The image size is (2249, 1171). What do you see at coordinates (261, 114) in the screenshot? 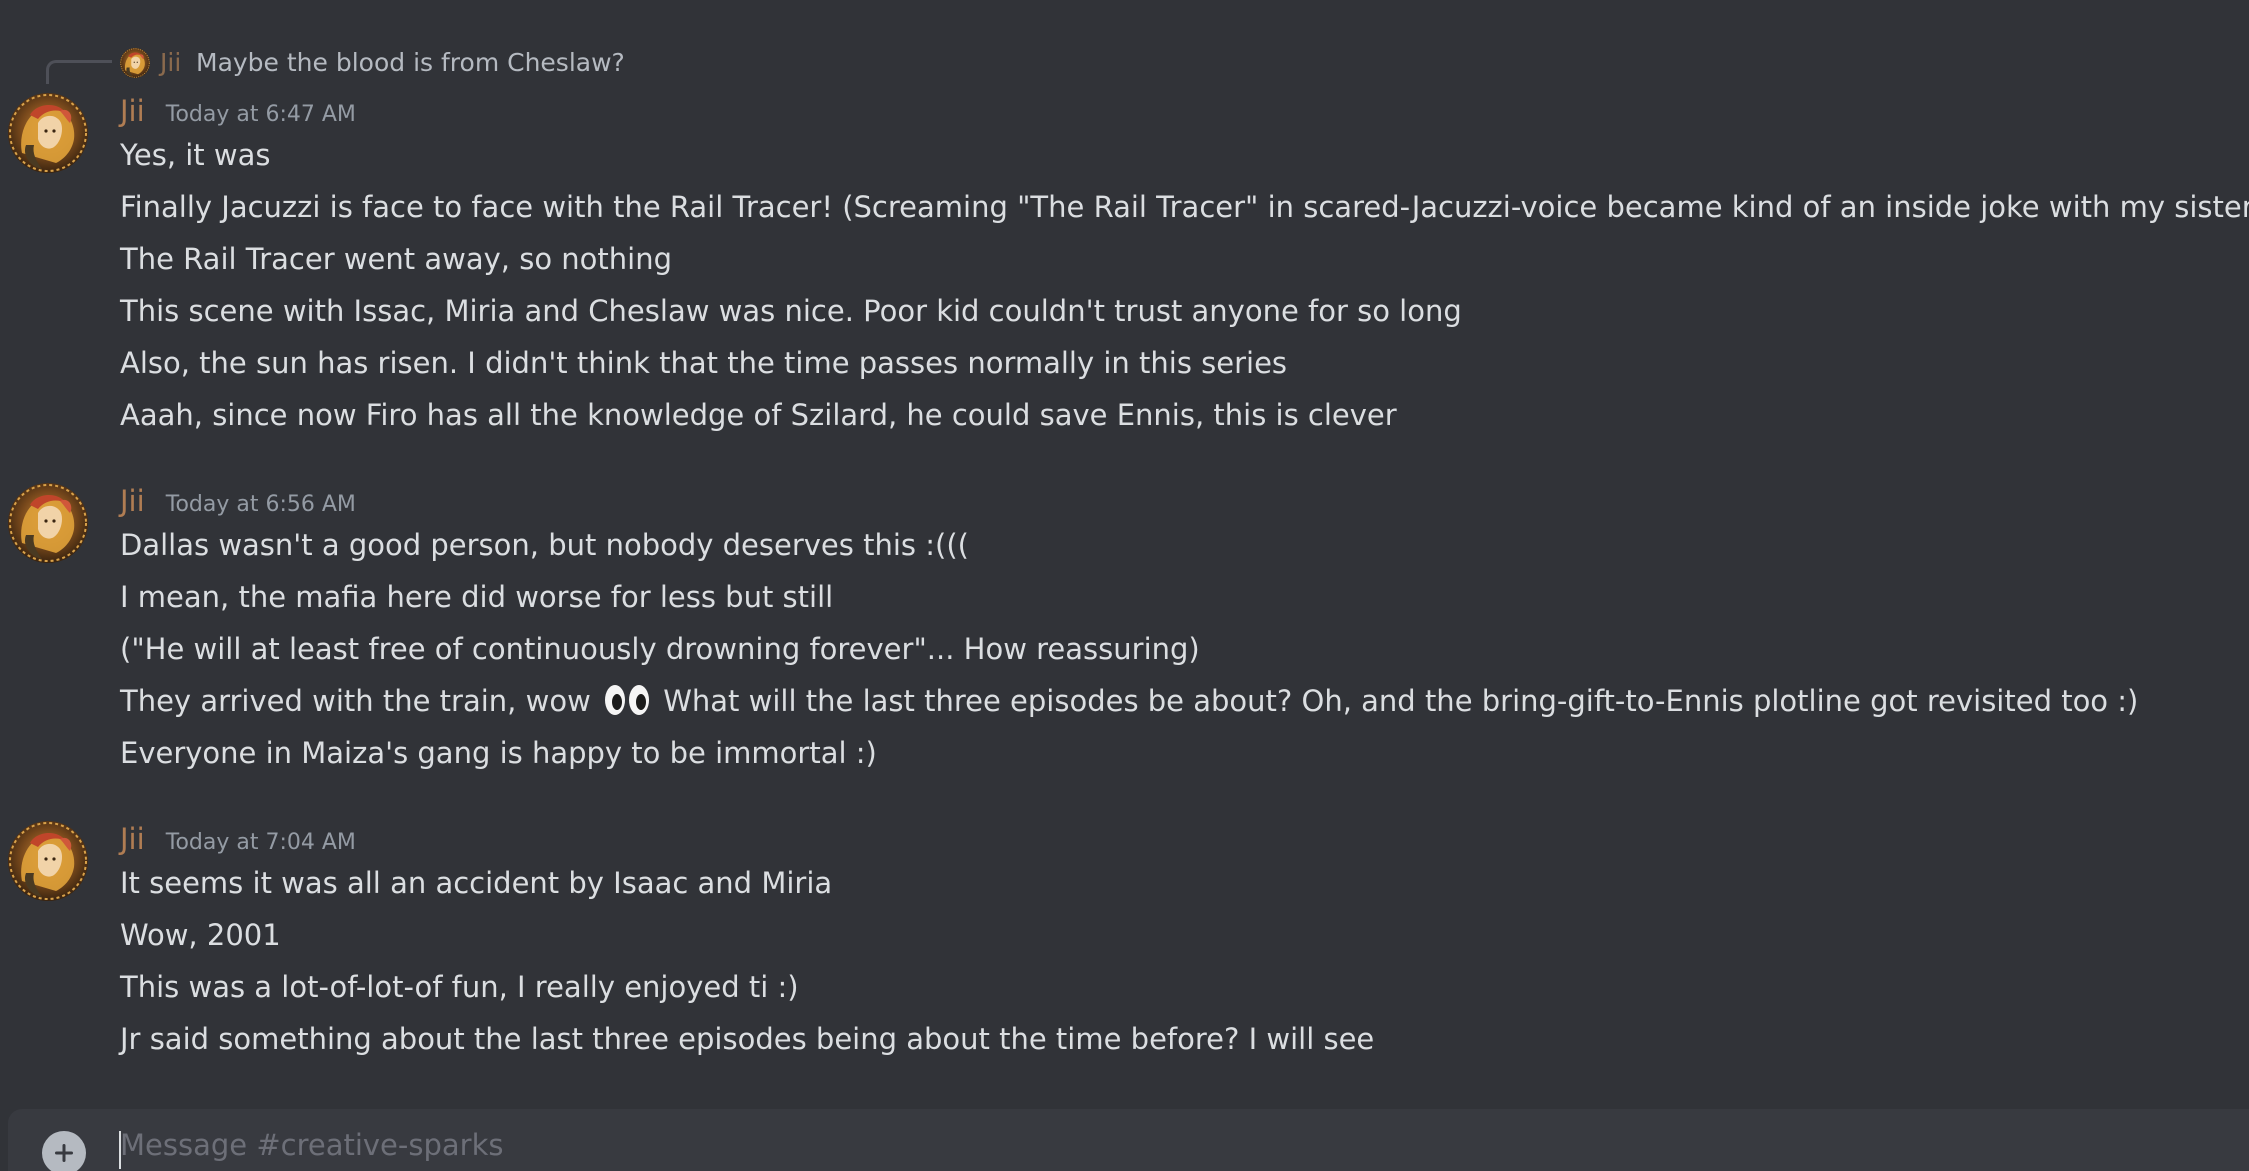
I see `timestamp: Today at 6:47 AM` at bounding box center [261, 114].